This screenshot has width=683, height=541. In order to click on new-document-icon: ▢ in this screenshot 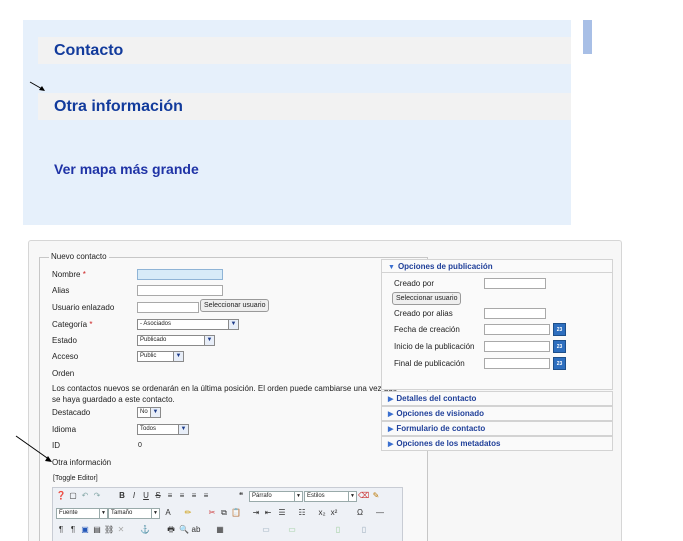, I will do `click(73, 496)`.